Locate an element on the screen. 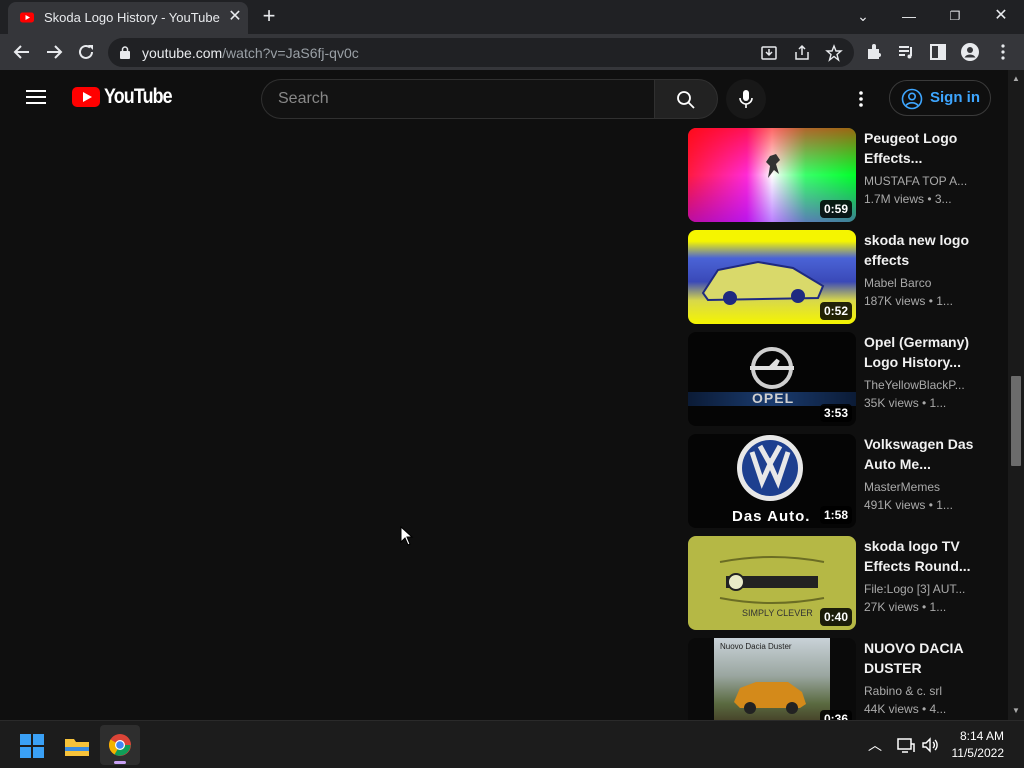 This screenshot has height=768, width=1024. chrome-taskbar-button is located at coordinates (120, 745).